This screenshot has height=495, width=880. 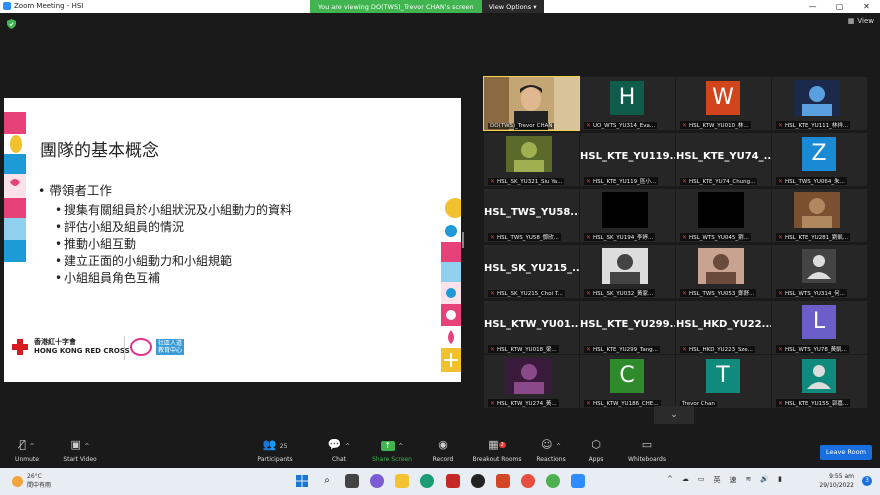 I want to click on start-video-button: ▣ ^ Start Video, so click(x=80, y=450).